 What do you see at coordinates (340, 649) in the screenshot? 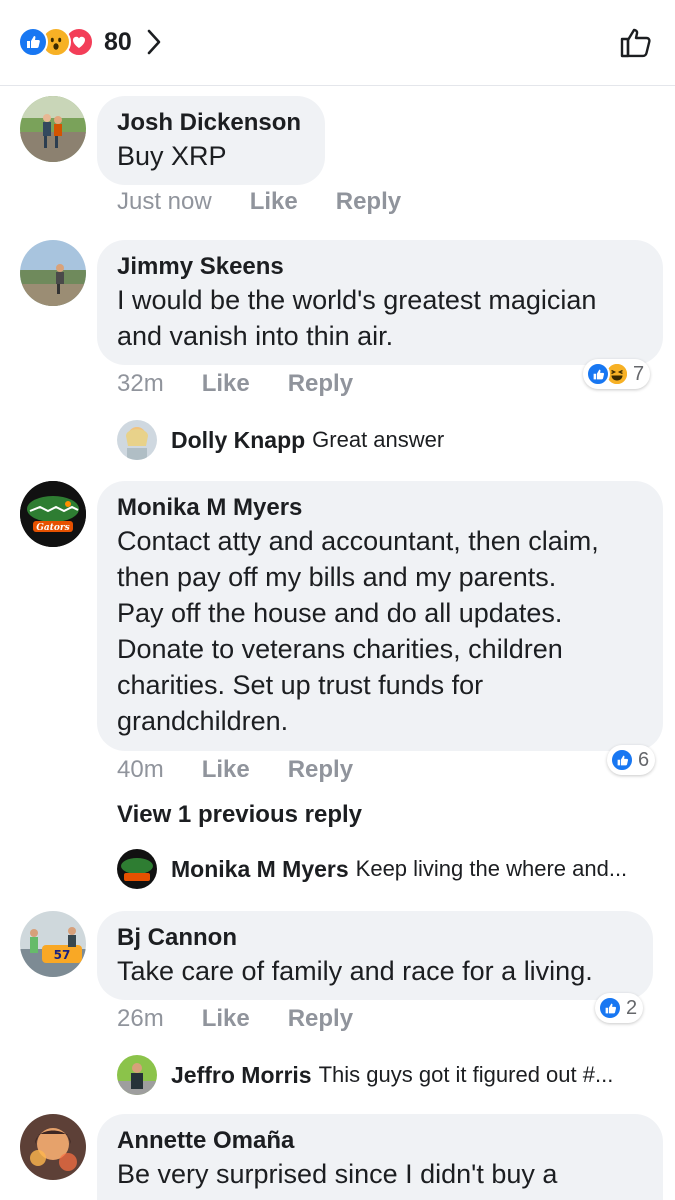
I see `comment-text-line: Donate to veterans charities, children` at bounding box center [340, 649].